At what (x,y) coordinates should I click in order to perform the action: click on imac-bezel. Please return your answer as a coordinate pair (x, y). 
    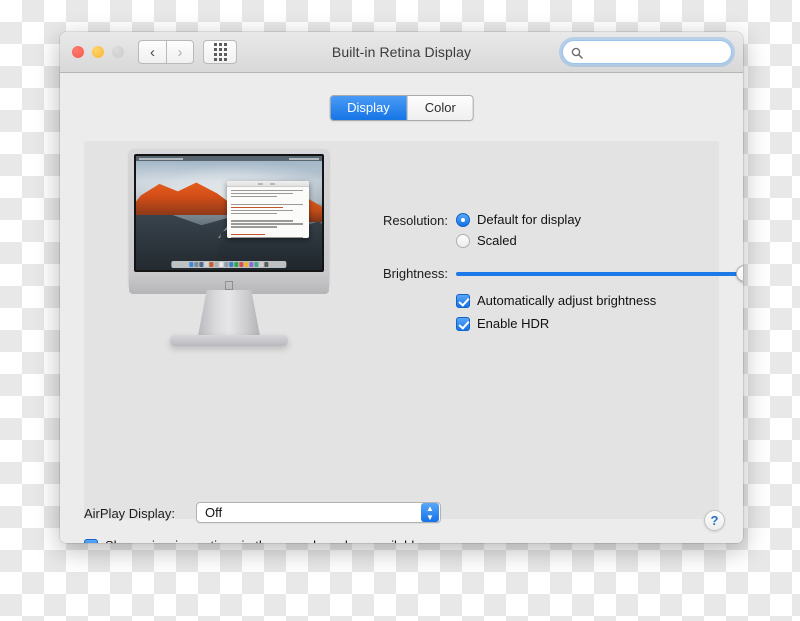
    Looking at the image, I should click on (229, 213).